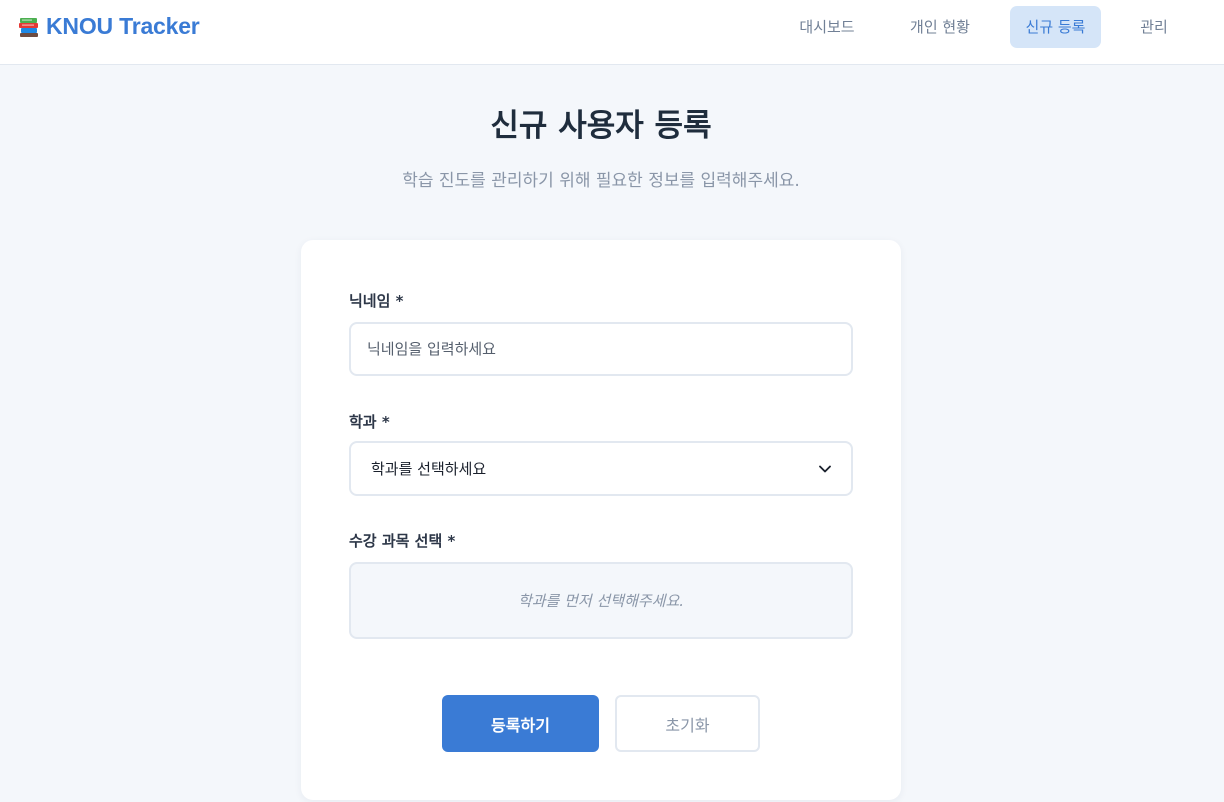  Describe the element at coordinates (612, 32) in the screenshot. I see `top-header: KNOU Tracker 대시보드 개인 현황 신규 등록 관리` at that location.